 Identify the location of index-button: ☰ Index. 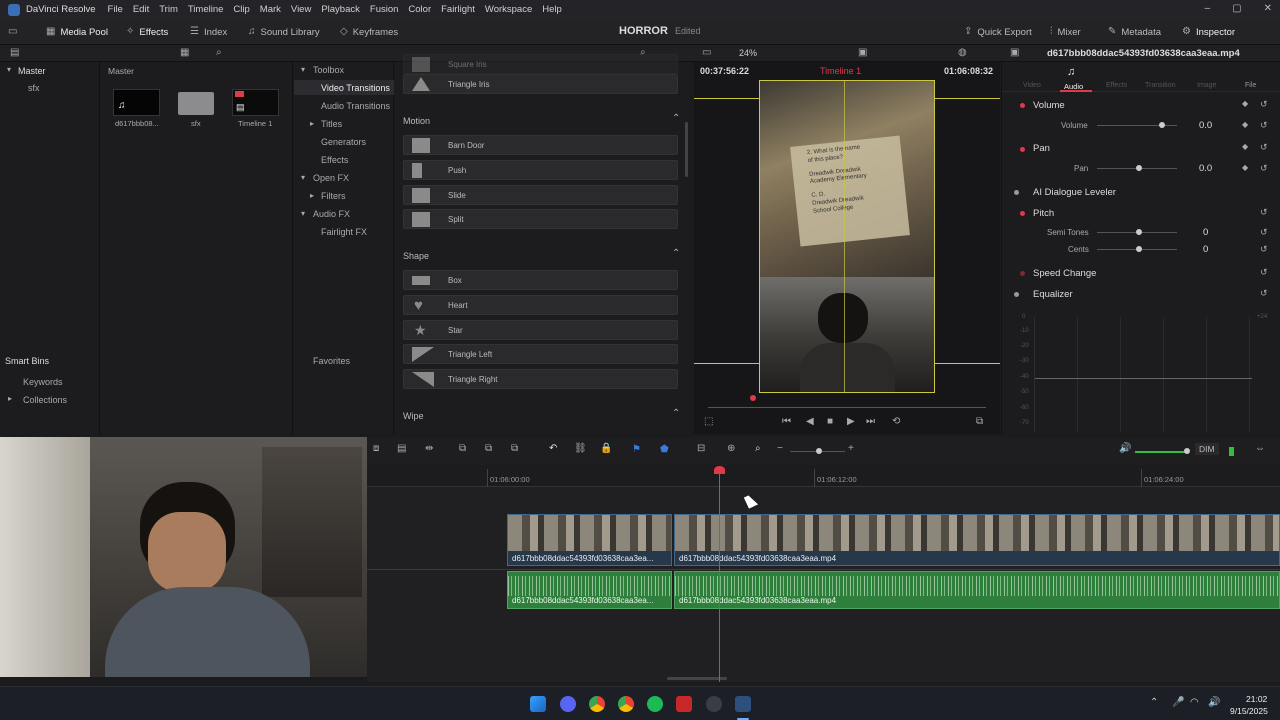
(208, 32).